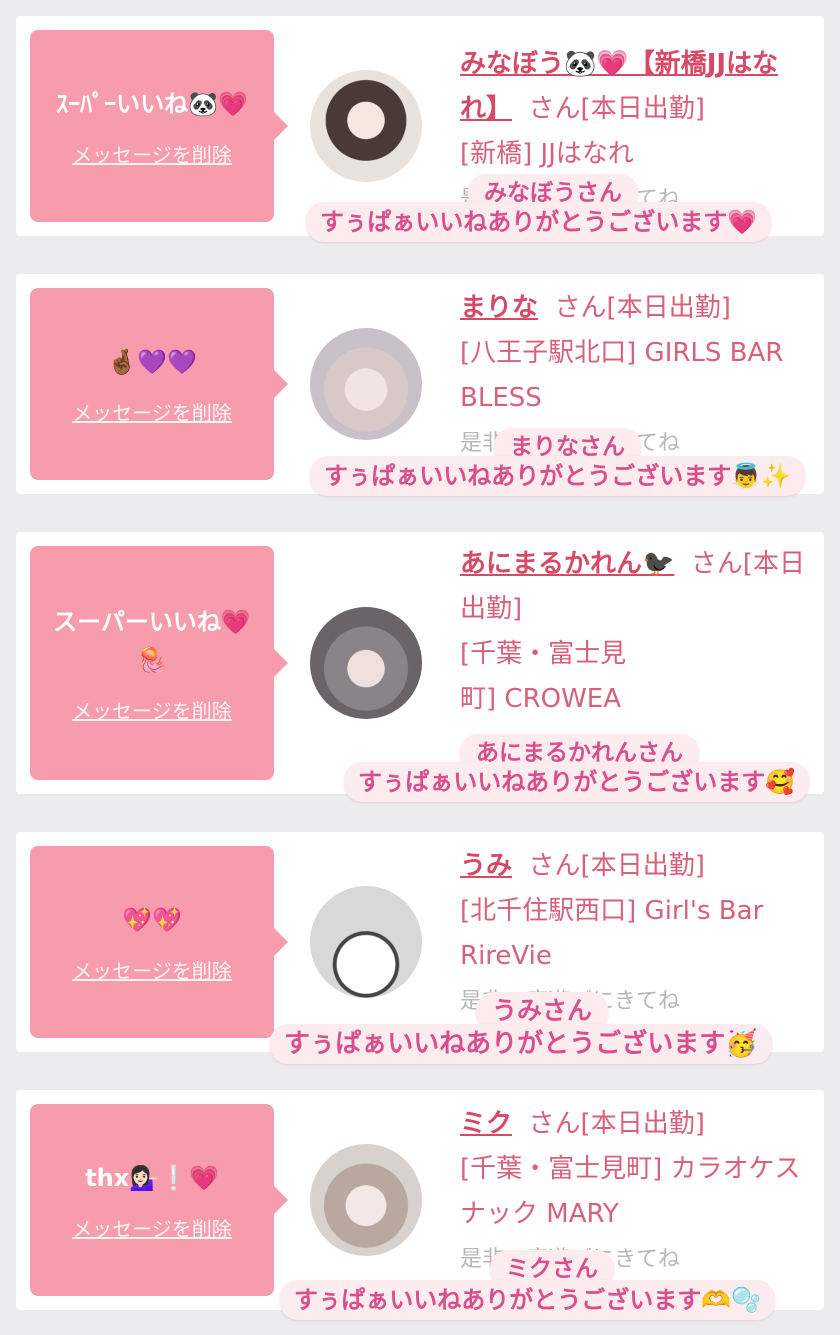  What do you see at coordinates (622, 375) in the screenshot?
I see `shop-name: [八王子駅北口] GIRLS BAR BLESS` at bounding box center [622, 375].